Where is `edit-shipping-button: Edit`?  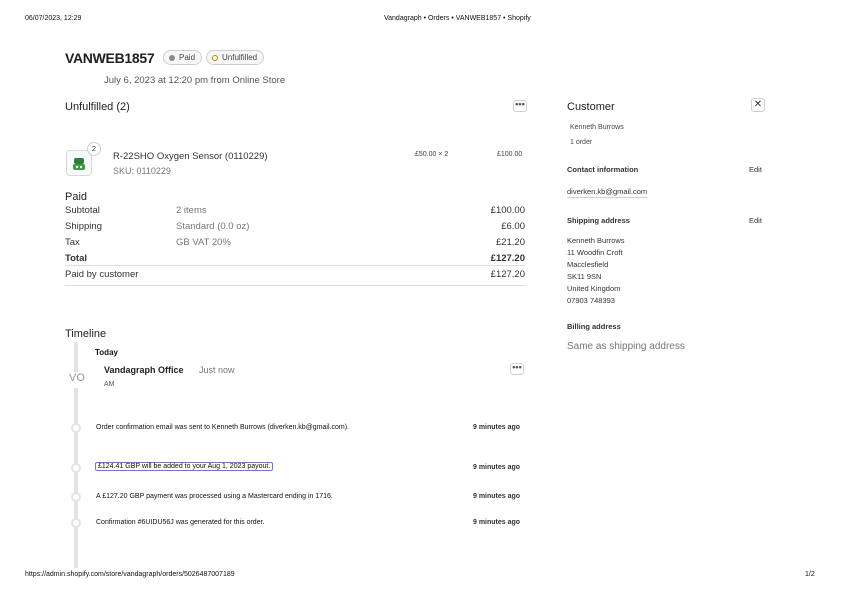 edit-shipping-button: Edit is located at coordinates (755, 220).